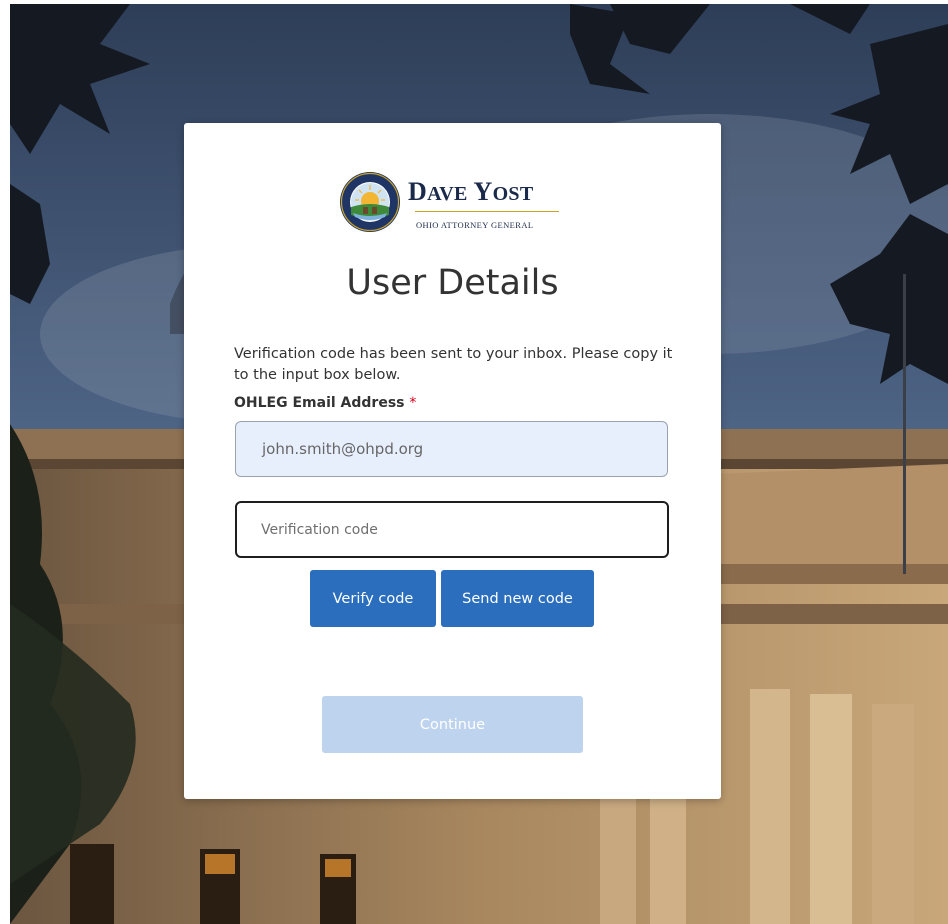 Image resolution: width=948 pixels, height=924 pixels. I want to click on verification-code-input, so click(452, 529).